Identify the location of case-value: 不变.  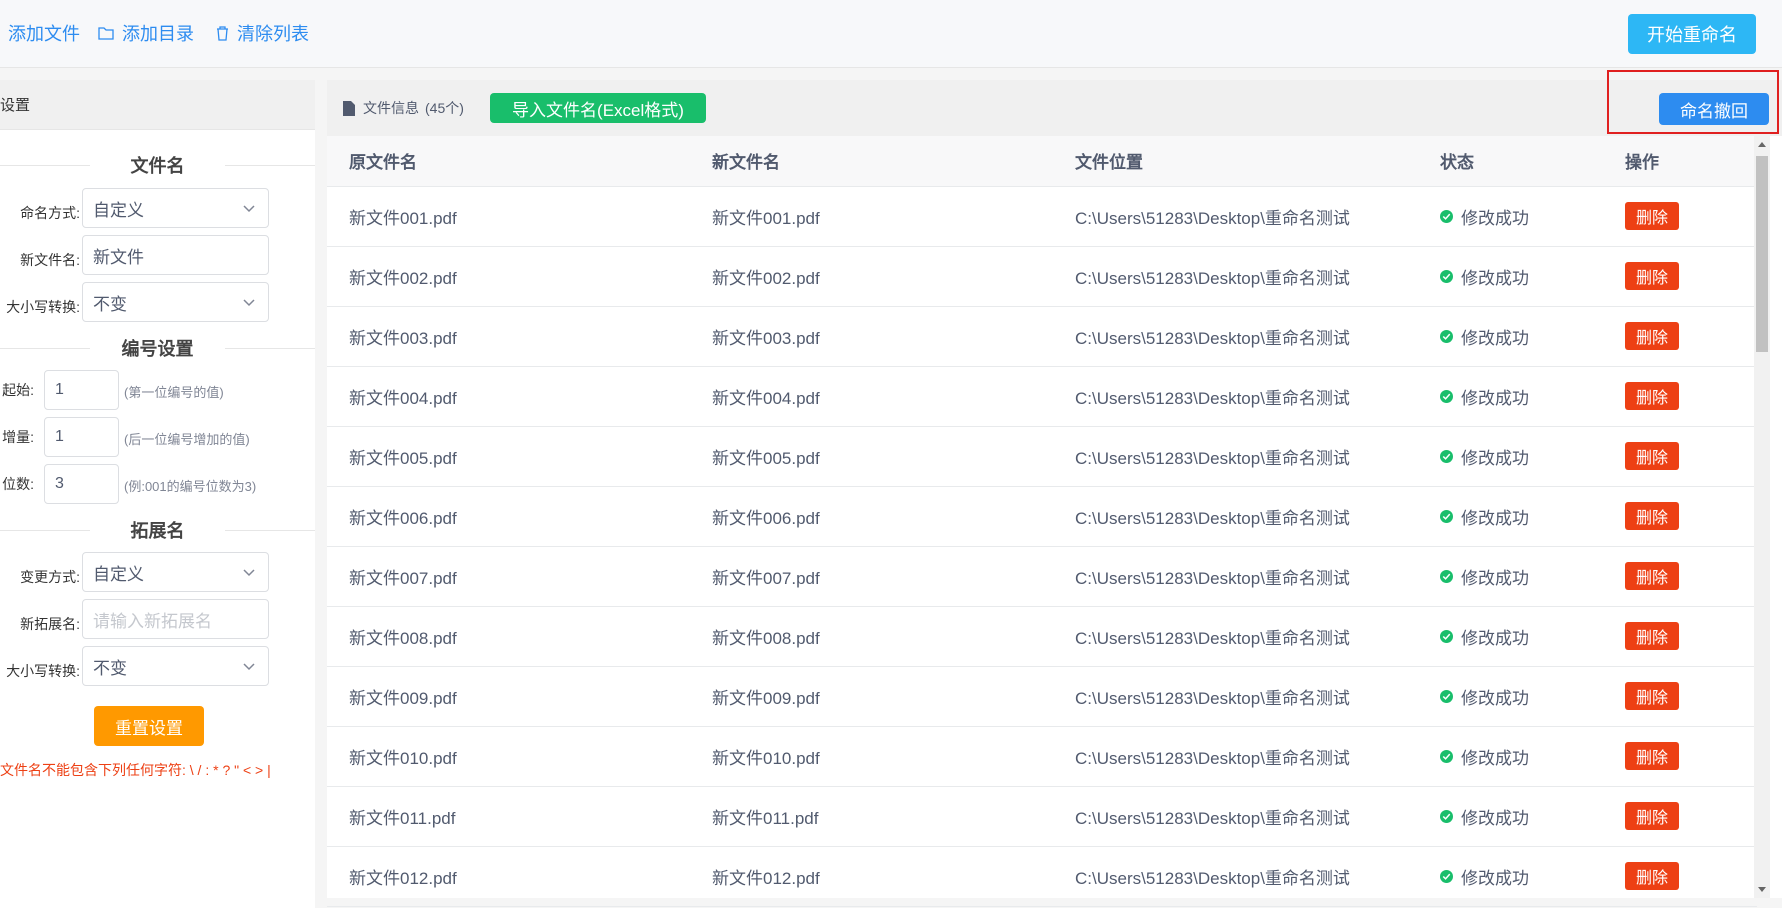
(110, 304).